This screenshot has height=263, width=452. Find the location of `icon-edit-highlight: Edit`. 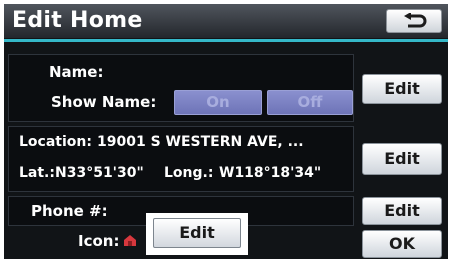

icon-edit-highlight: Edit is located at coordinates (197, 234).